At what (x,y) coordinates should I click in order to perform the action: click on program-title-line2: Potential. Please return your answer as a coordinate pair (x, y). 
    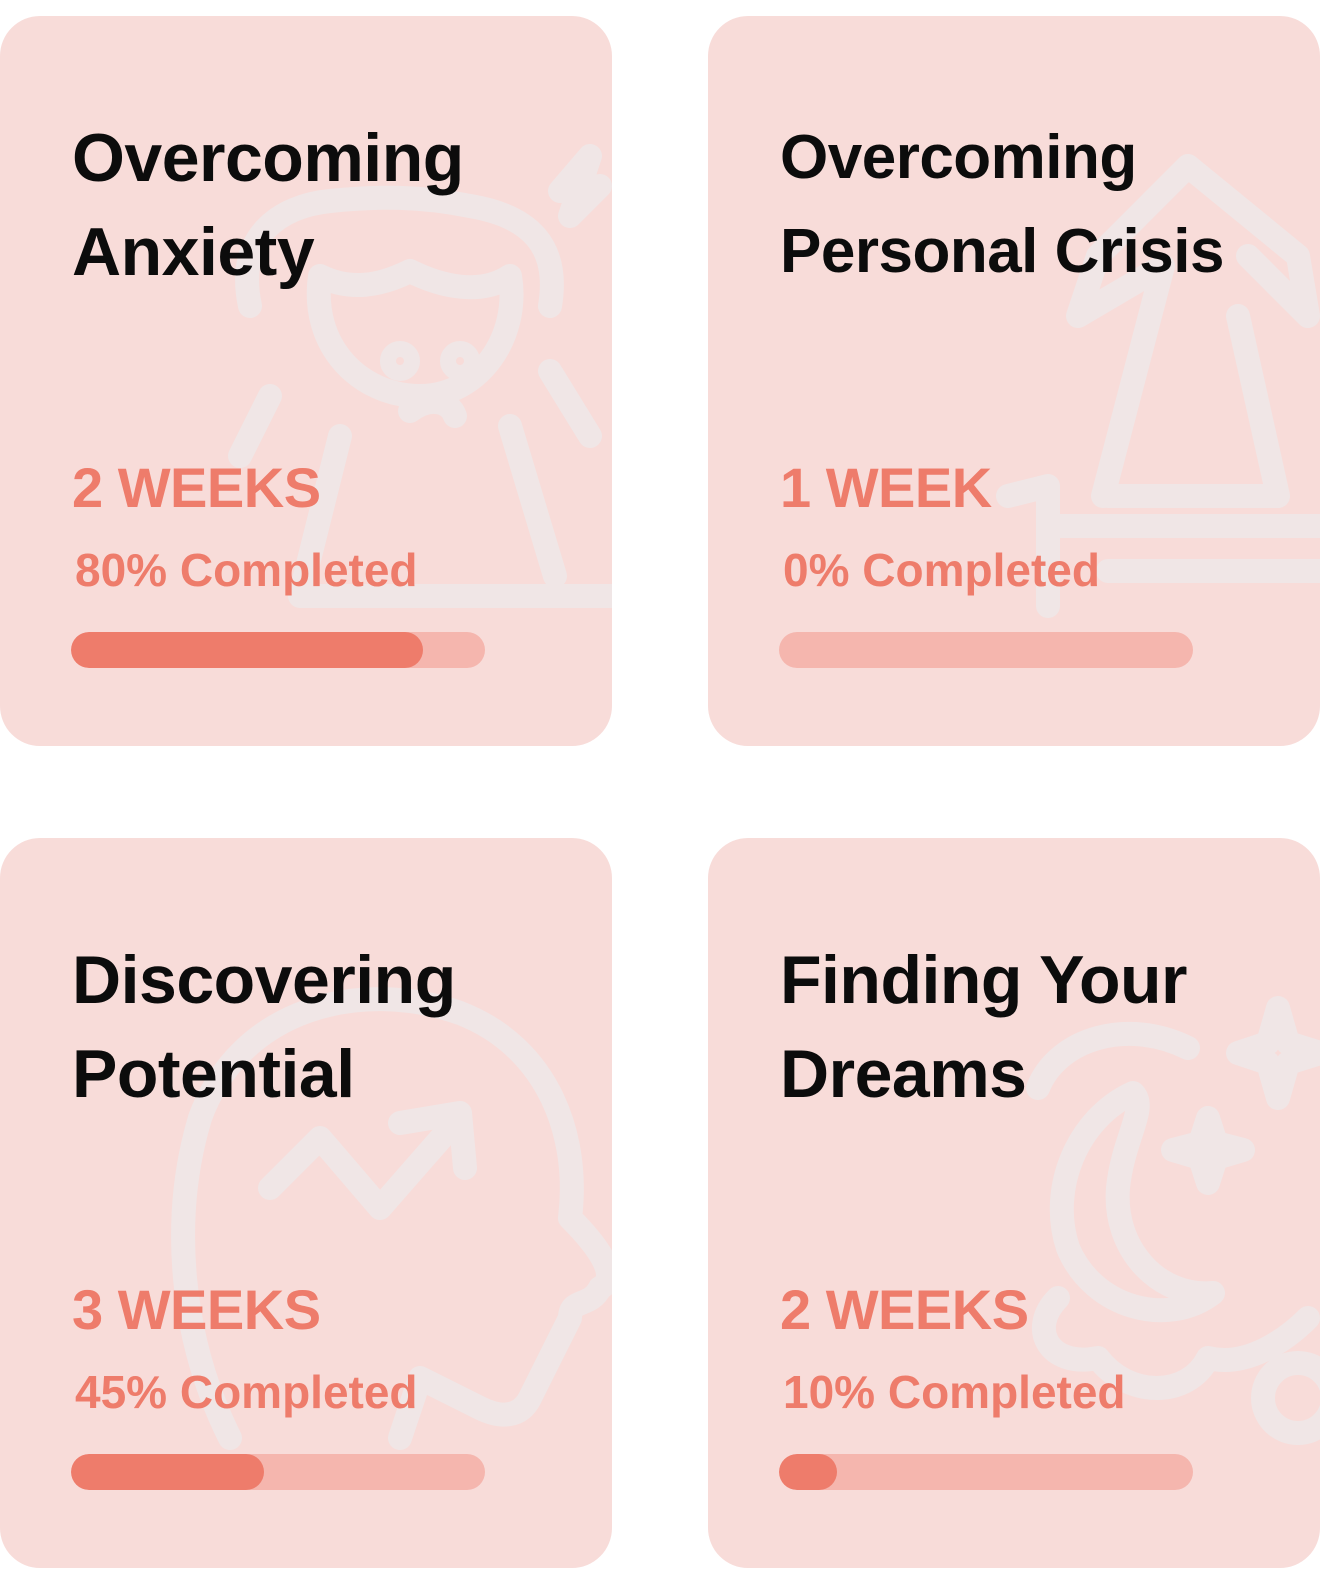
    Looking at the image, I should click on (213, 1074).